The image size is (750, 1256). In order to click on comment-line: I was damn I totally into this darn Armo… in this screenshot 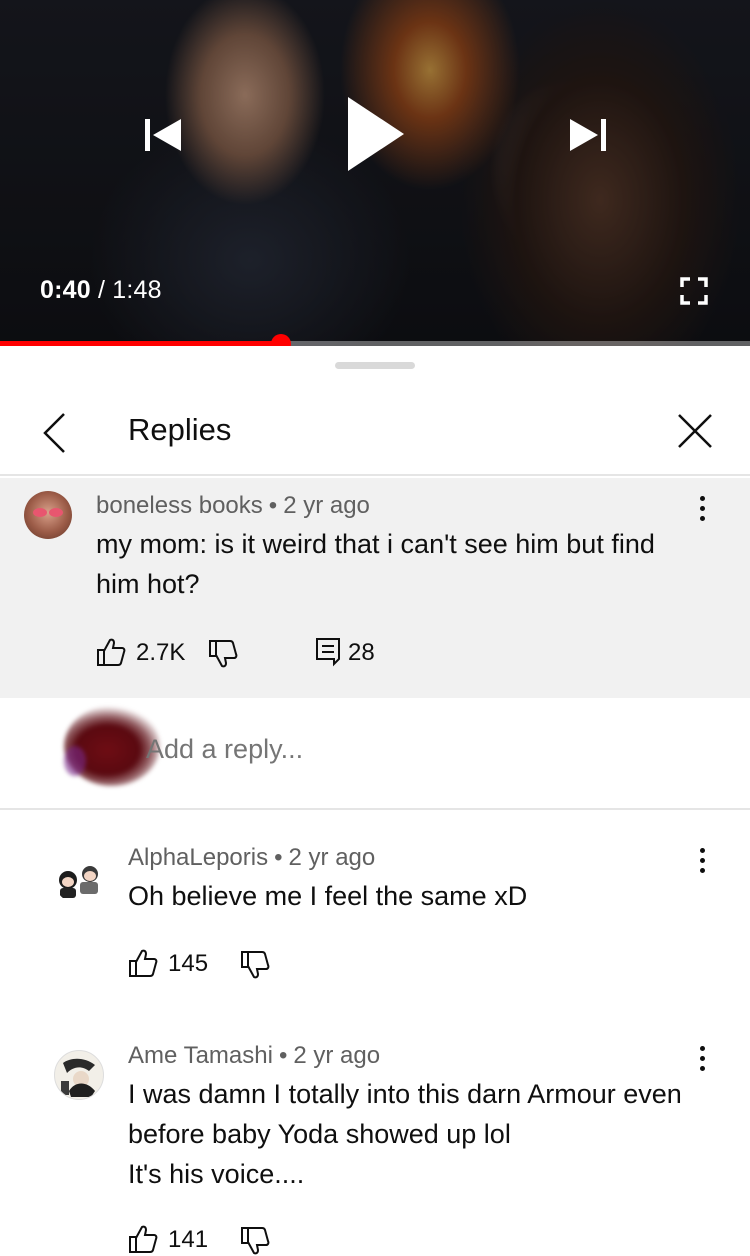, I will do `click(405, 1094)`.